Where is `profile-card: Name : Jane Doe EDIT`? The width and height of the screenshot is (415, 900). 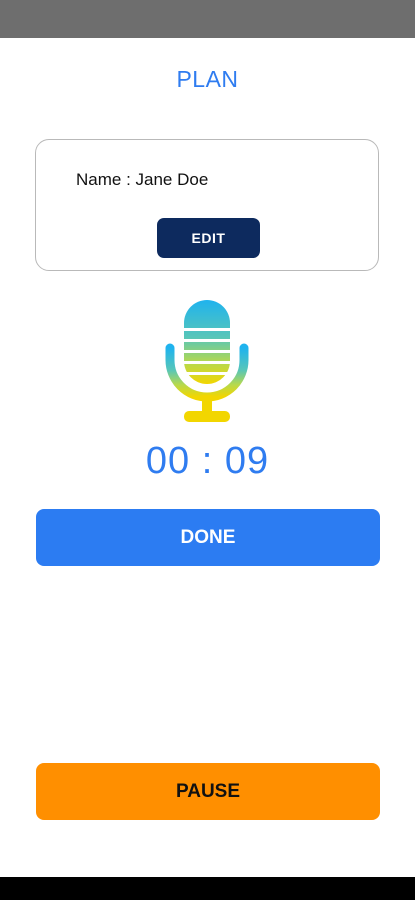 profile-card: Name : Jane Doe EDIT is located at coordinates (207, 205).